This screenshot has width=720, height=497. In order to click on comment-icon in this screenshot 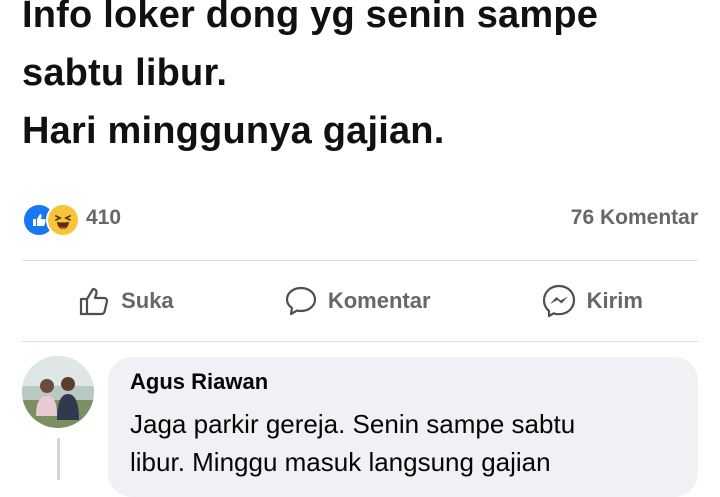, I will do `click(301, 301)`.